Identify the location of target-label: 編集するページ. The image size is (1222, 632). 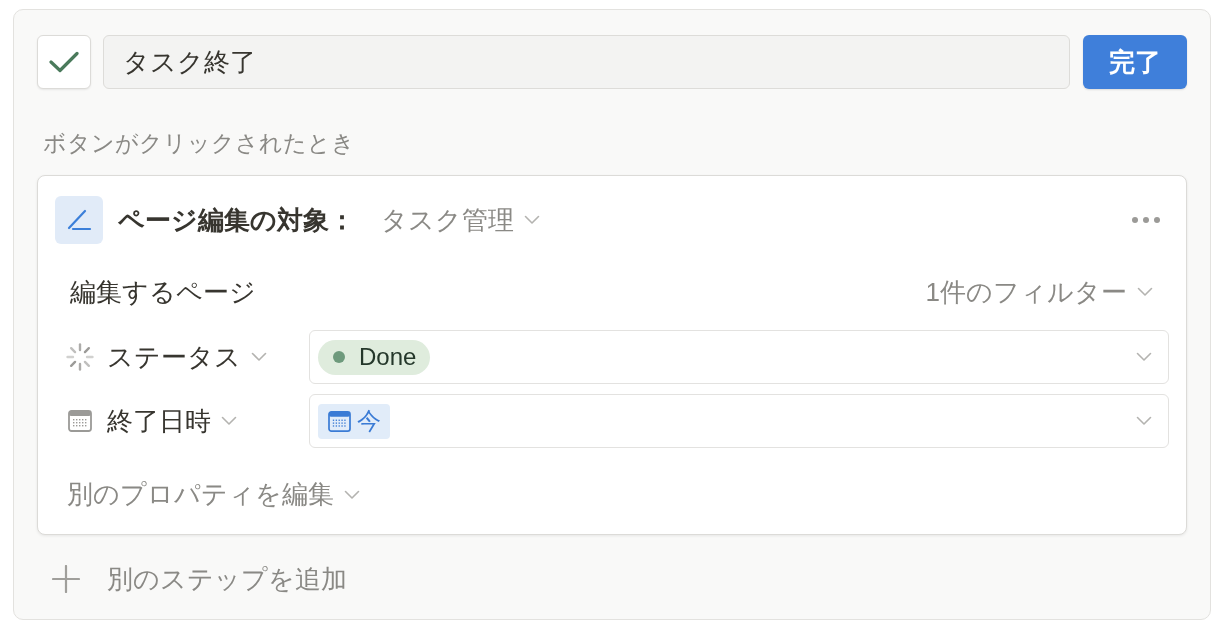
(163, 292).